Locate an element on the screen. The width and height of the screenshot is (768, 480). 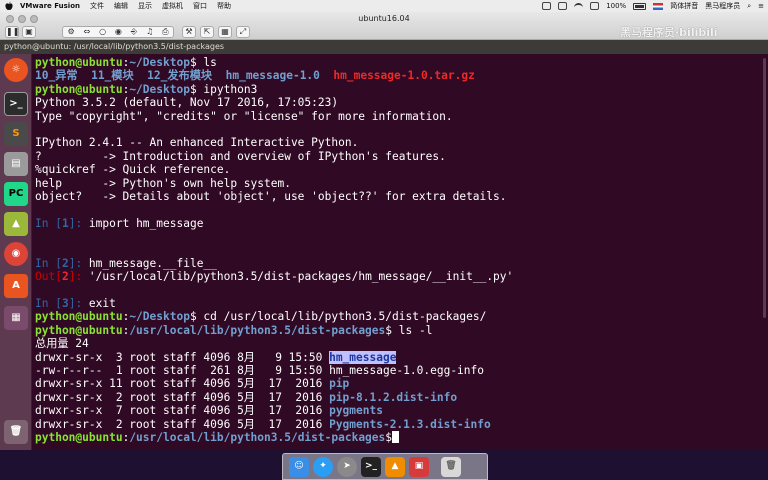
settings-icon: ⚙ is located at coordinates (70, 32).